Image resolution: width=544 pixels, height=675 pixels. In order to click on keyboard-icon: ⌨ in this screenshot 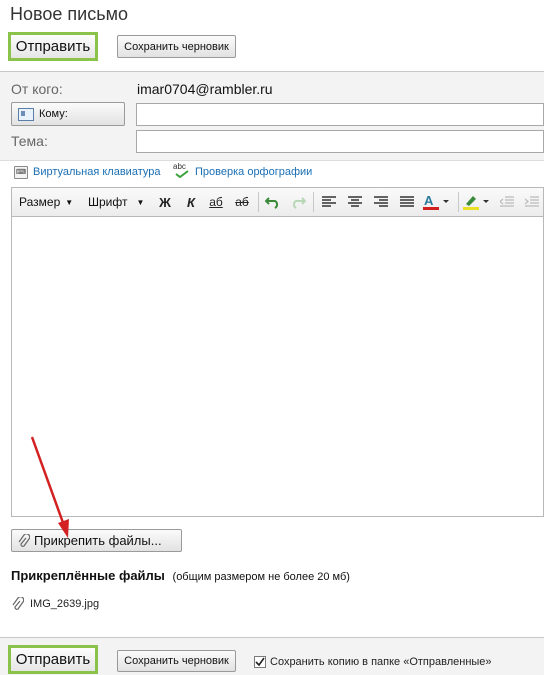, I will do `click(21, 172)`.